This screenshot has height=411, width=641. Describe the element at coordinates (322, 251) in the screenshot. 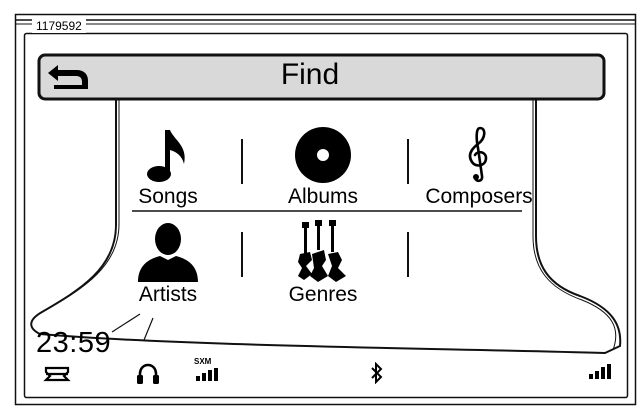

I see `guitars-icon` at that location.